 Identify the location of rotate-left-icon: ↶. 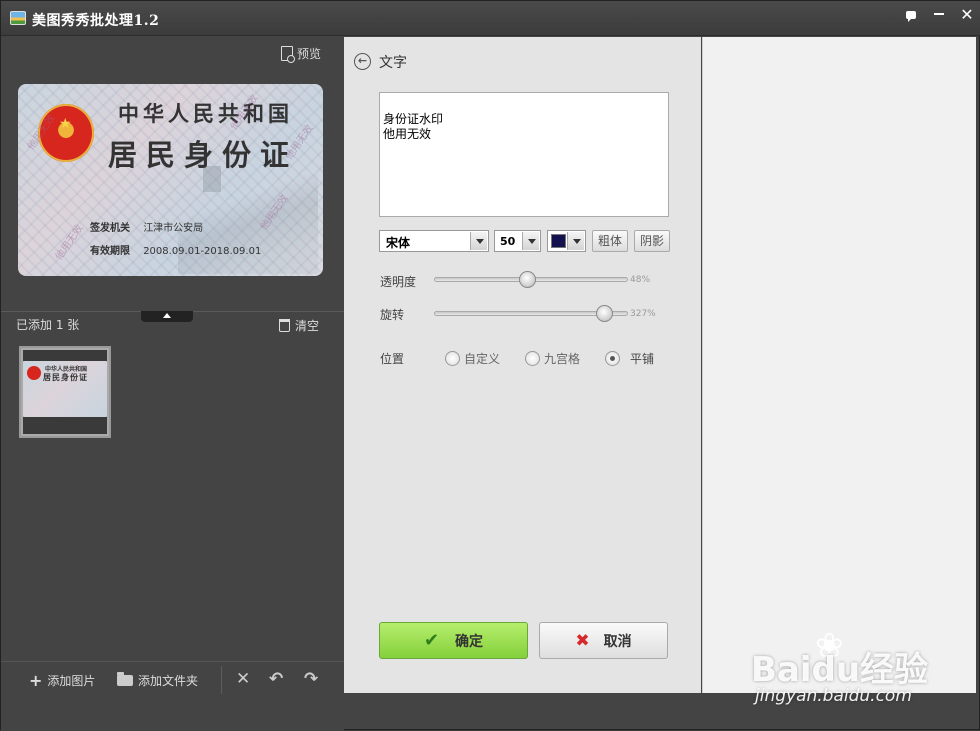
(276, 679).